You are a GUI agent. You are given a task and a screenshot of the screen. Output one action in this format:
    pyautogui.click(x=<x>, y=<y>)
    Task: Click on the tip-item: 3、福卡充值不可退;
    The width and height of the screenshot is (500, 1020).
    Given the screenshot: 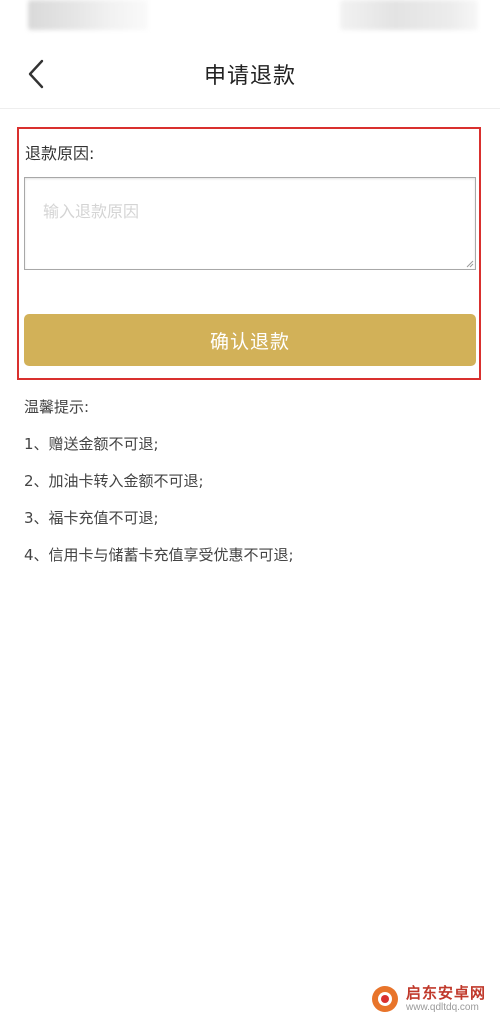 What is the action you would take?
    pyautogui.click(x=91, y=518)
    